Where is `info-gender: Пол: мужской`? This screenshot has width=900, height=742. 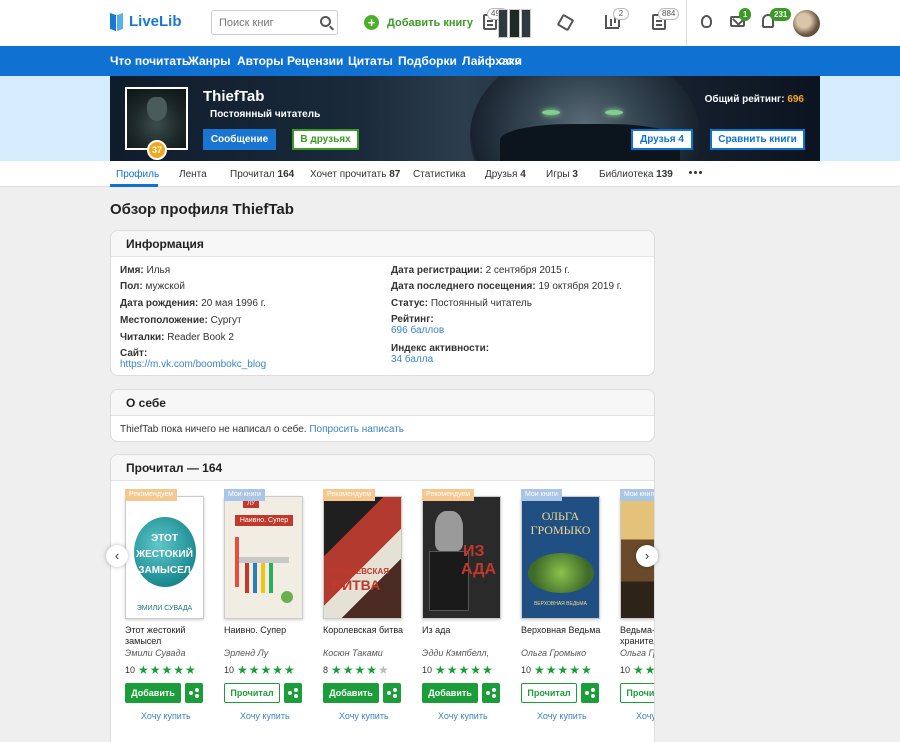 info-gender: Пол: мужской is located at coordinates (152, 286).